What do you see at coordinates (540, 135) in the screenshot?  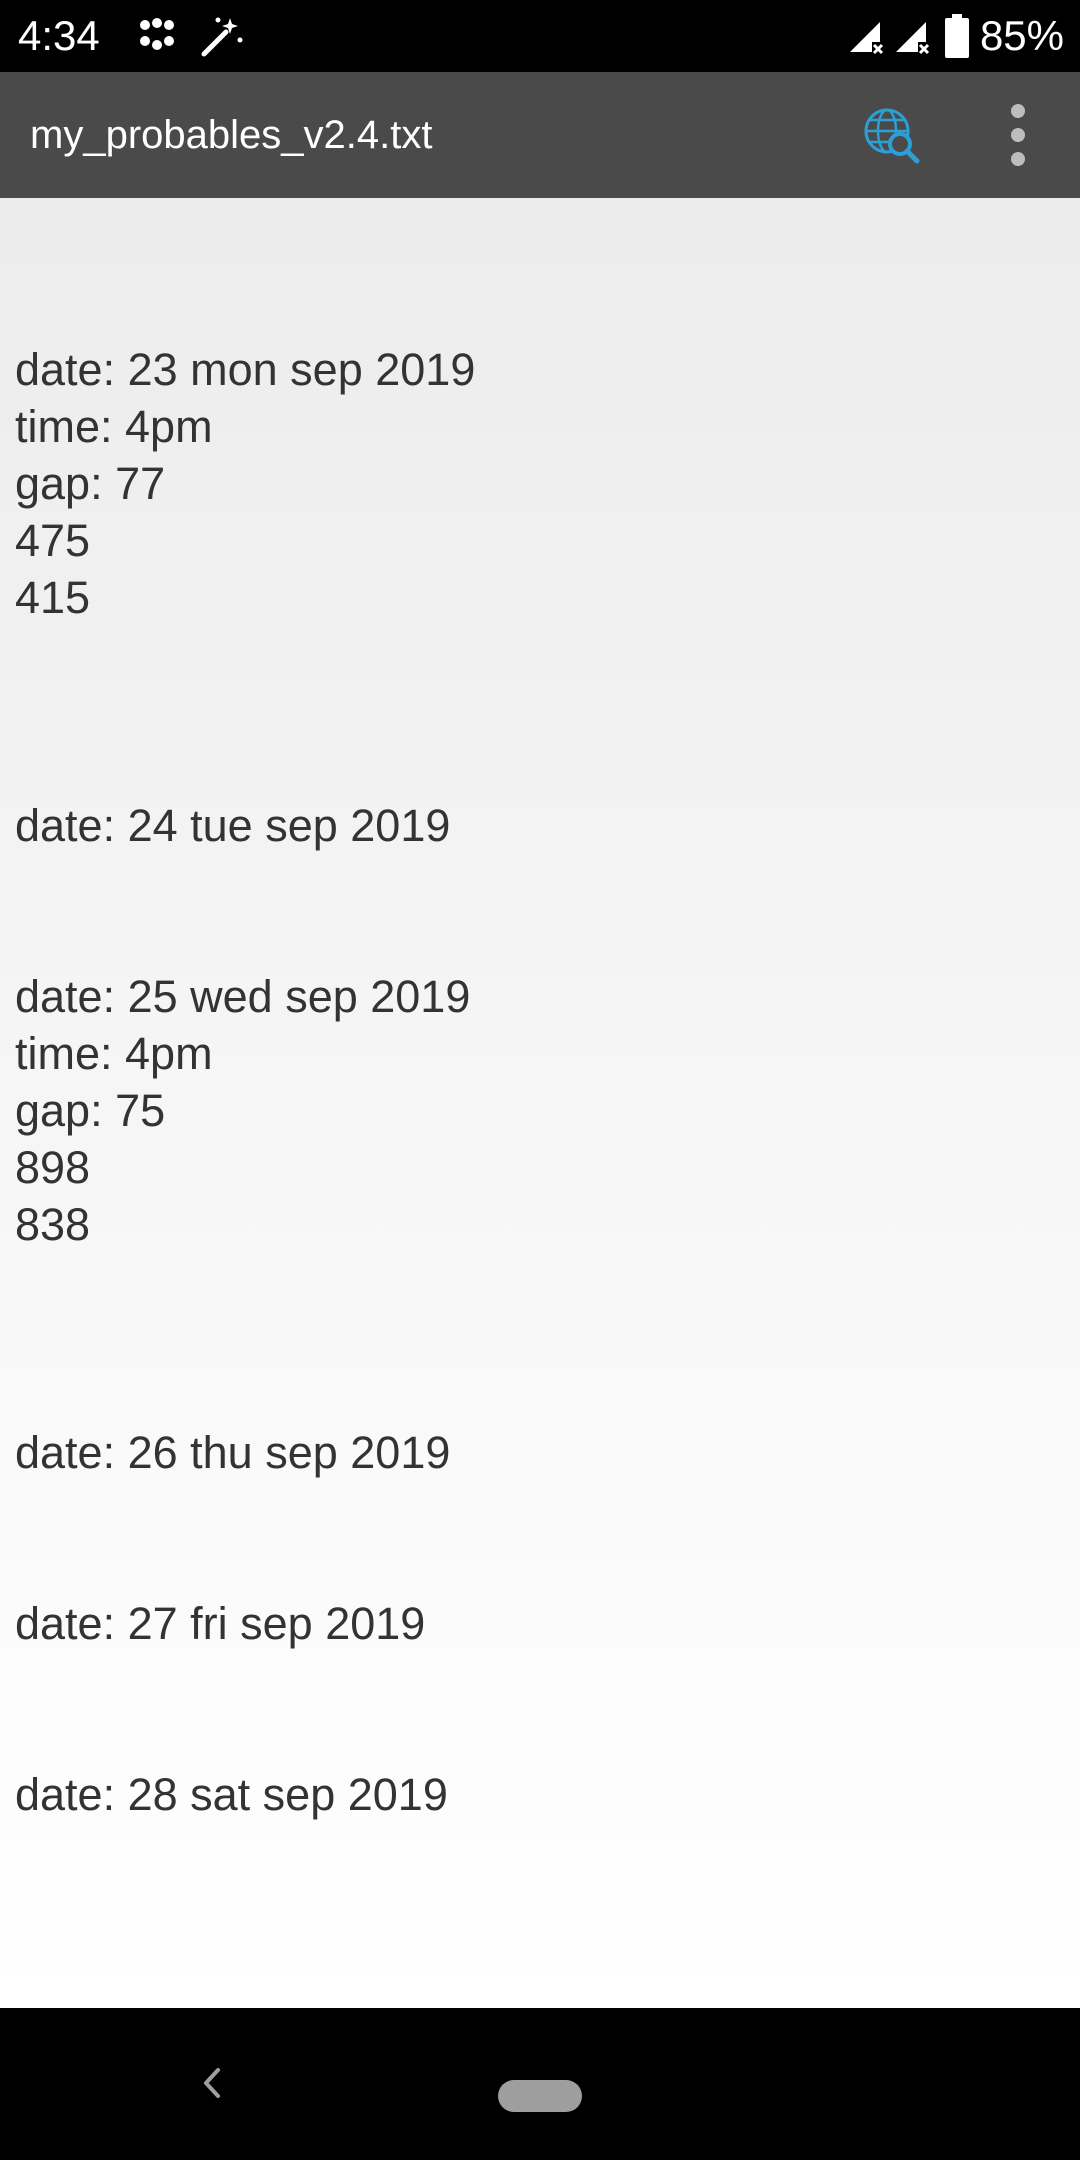 I see `app-toolbar: my_probables_v2.4.txt` at bounding box center [540, 135].